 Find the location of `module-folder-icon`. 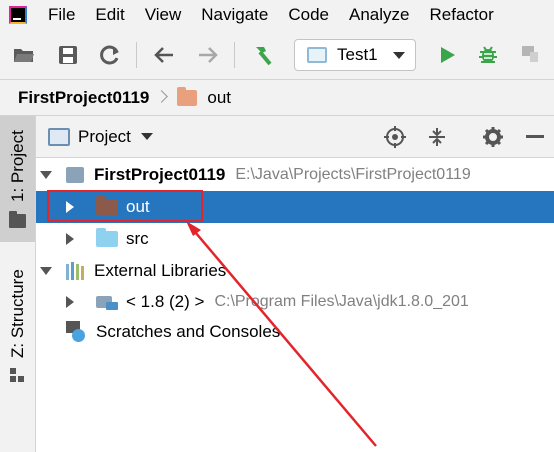

module-folder-icon is located at coordinates (75, 175).